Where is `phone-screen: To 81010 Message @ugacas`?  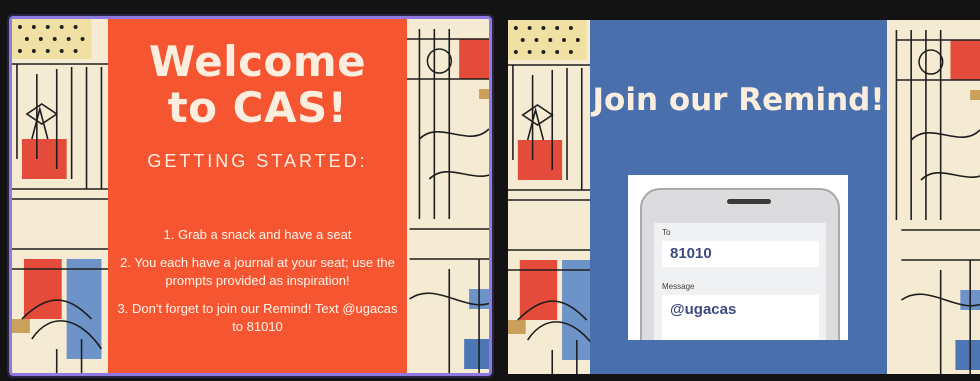 phone-screen: To 81010 Message @ugacas is located at coordinates (740, 281).